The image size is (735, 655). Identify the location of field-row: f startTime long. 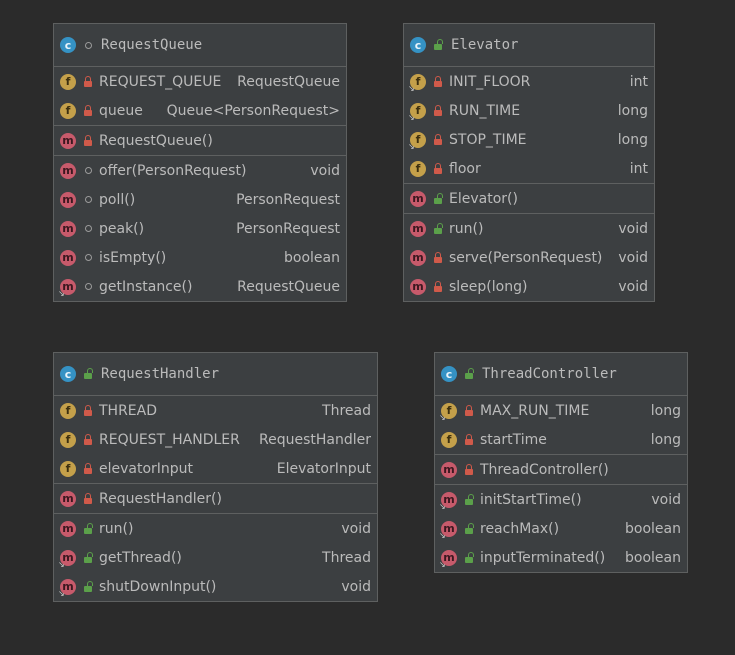
(561, 439).